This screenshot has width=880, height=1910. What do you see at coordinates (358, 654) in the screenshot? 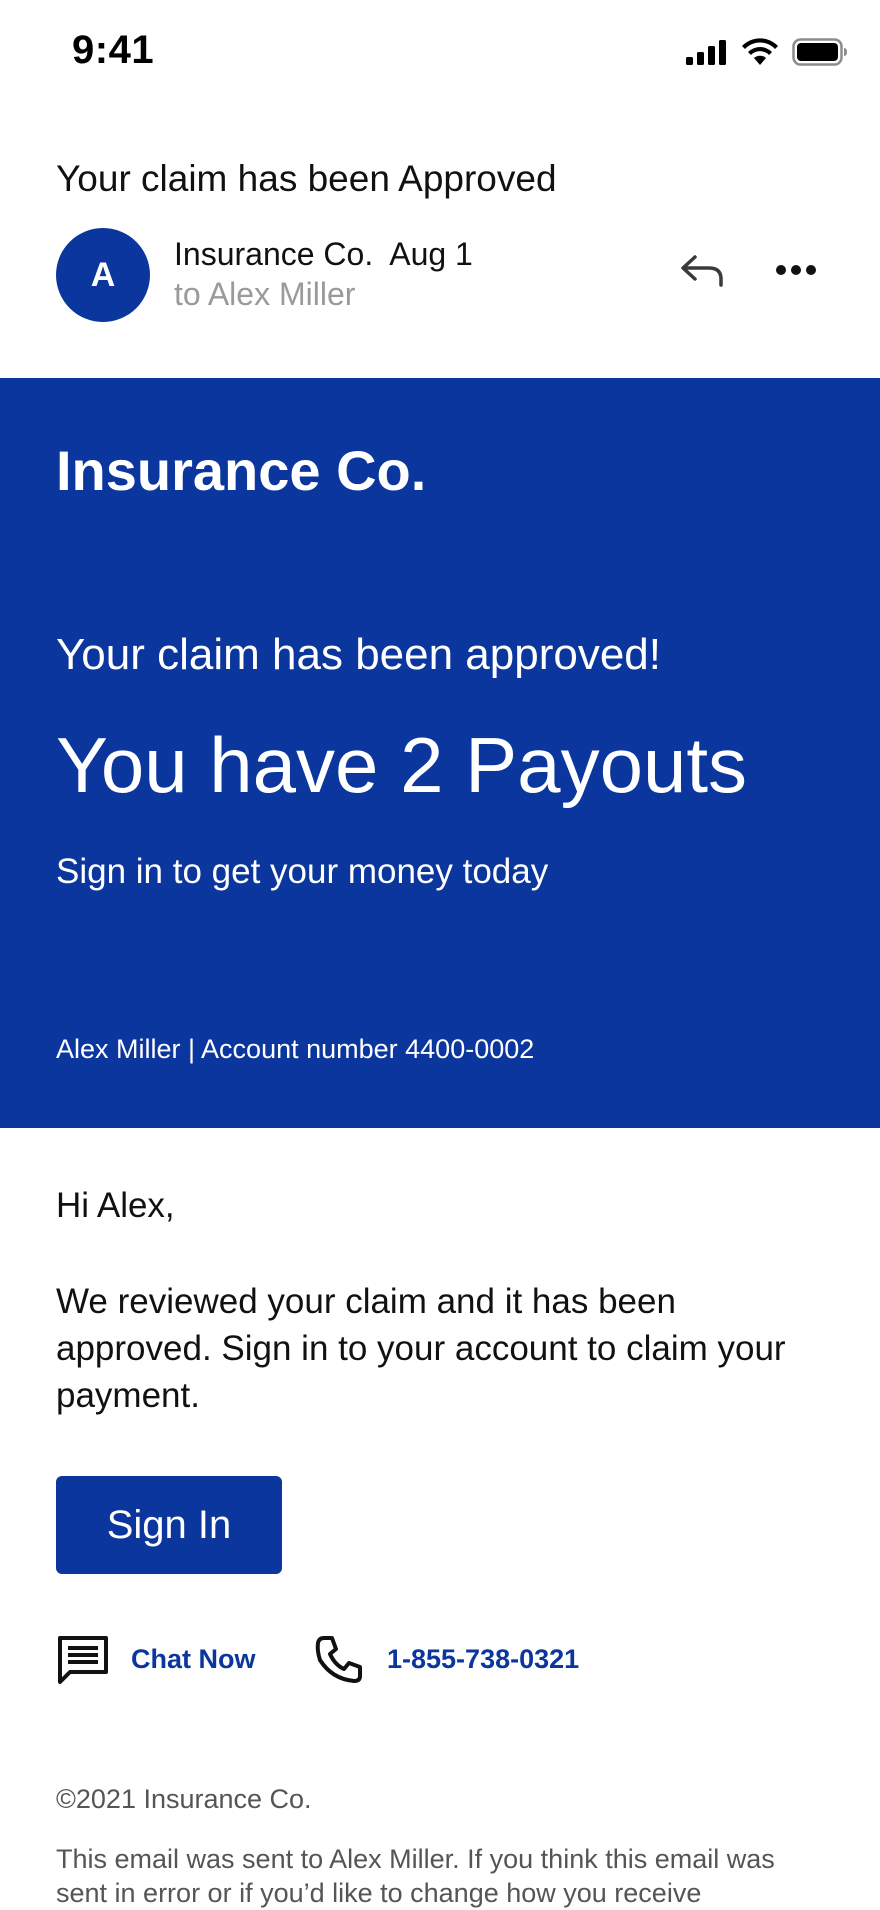
I see `hero-subtitle: Your claim has been approved!` at bounding box center [358, 654].